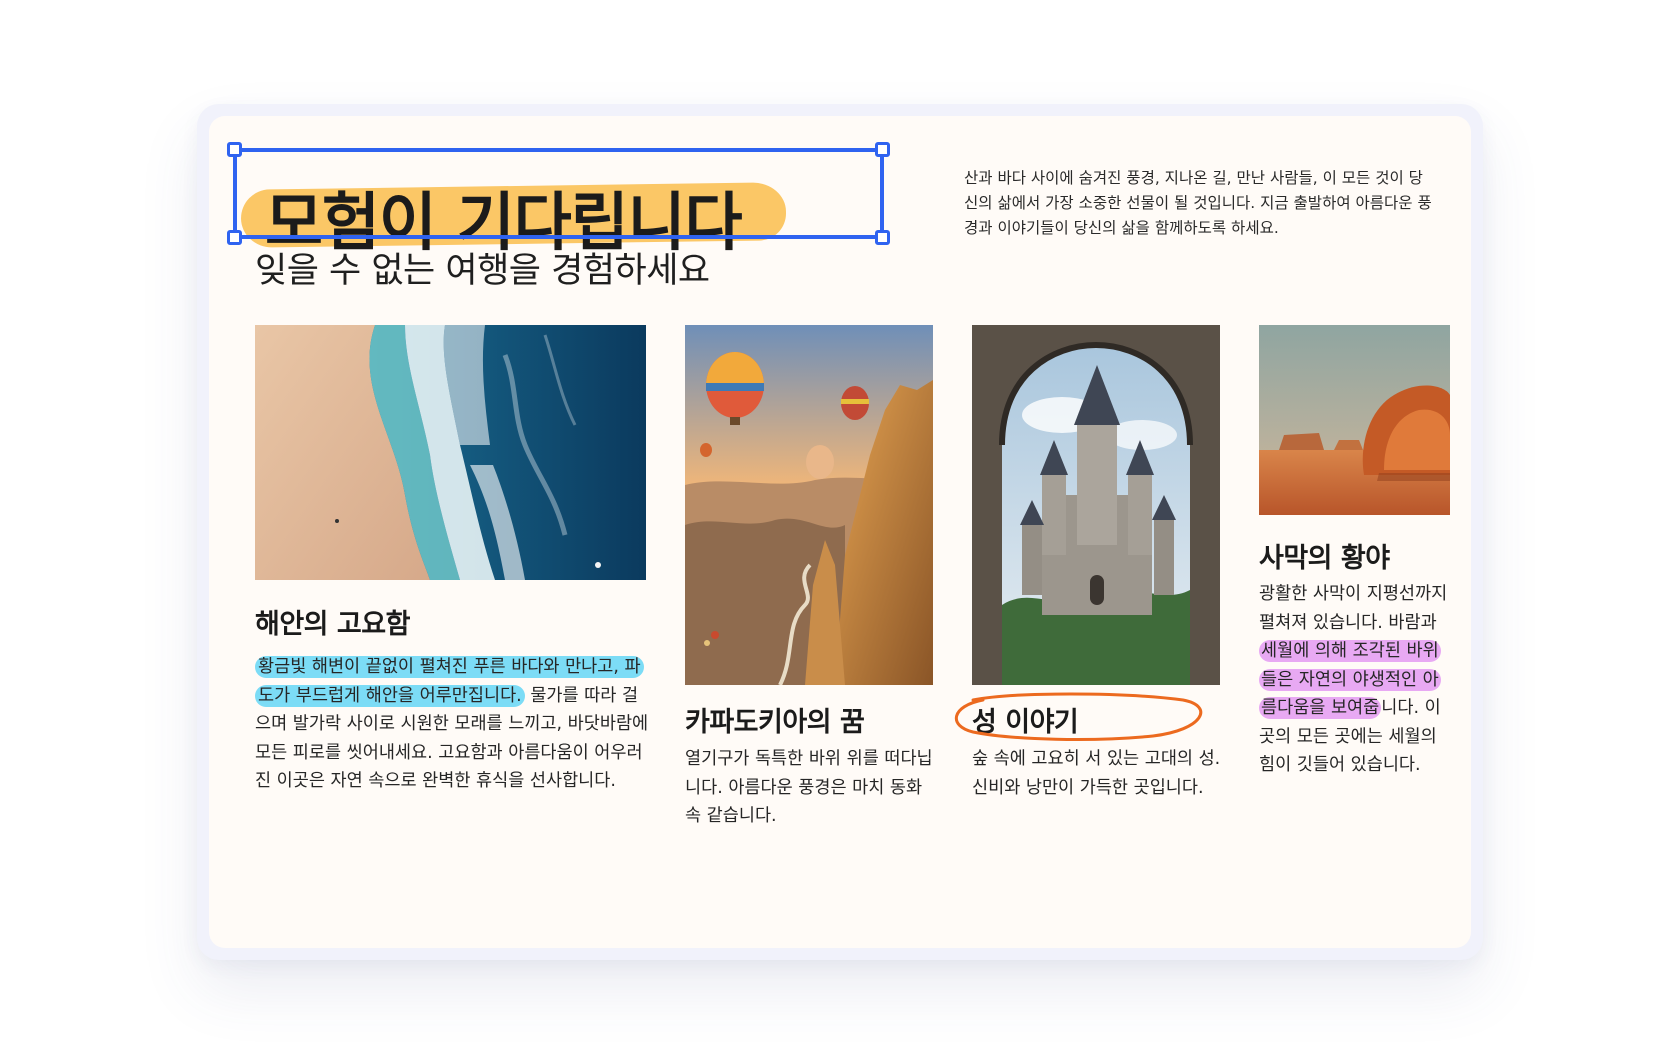  I want to click on card-body-text: 광활한 사막이 지평선까지 펼쳐져 있습니다. 바람과, so click(1353, 608).